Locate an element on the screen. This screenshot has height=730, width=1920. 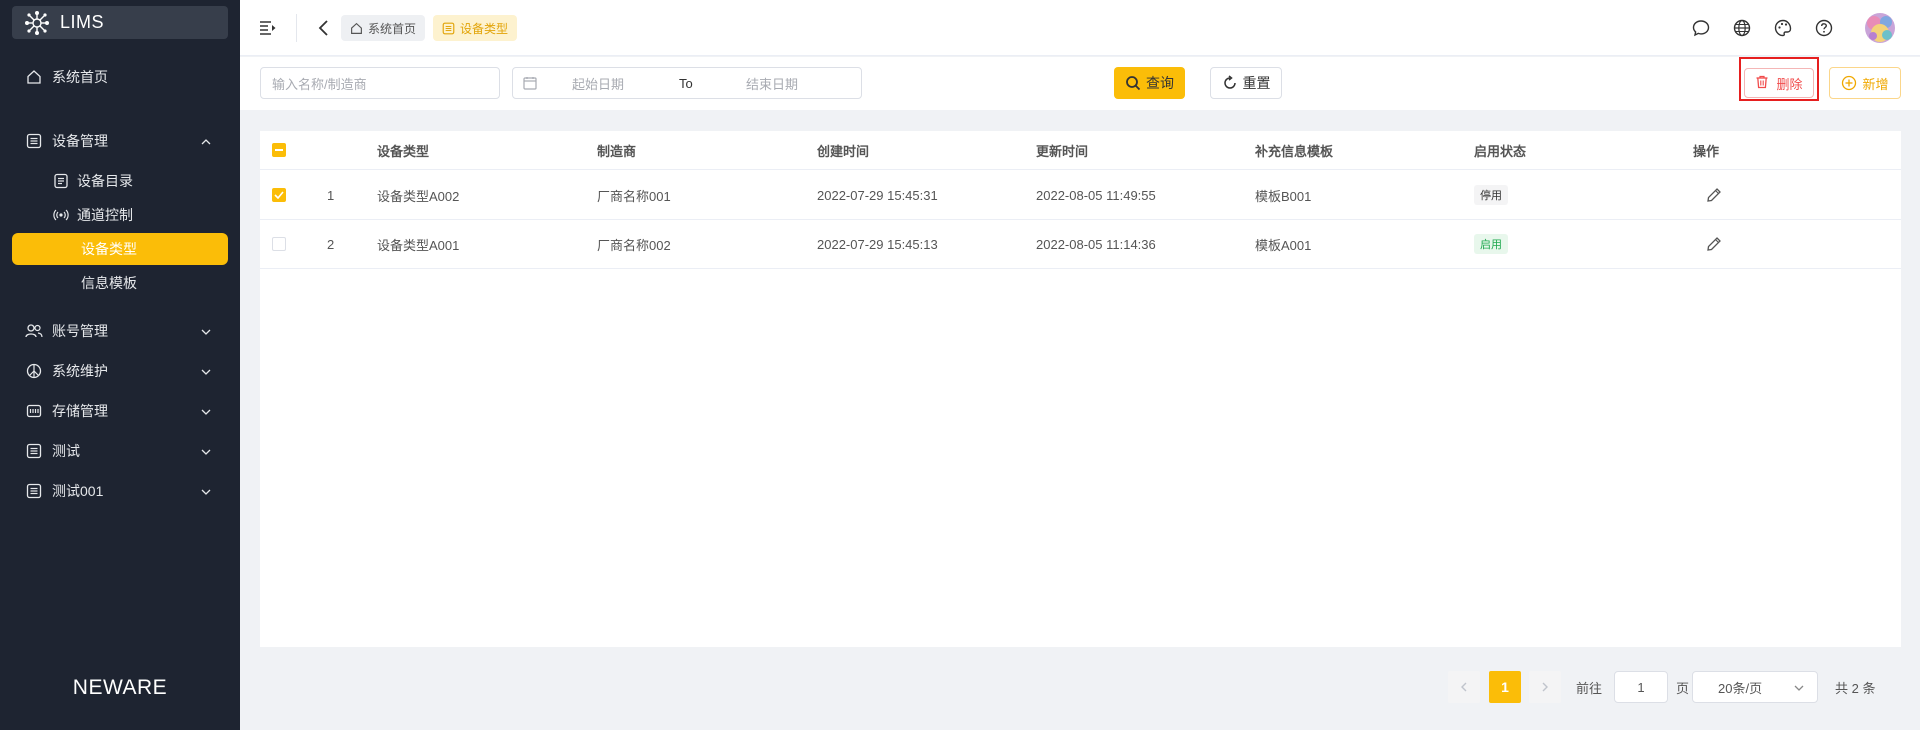
reset-button: 重置 is located at coordinates (1246, 83).